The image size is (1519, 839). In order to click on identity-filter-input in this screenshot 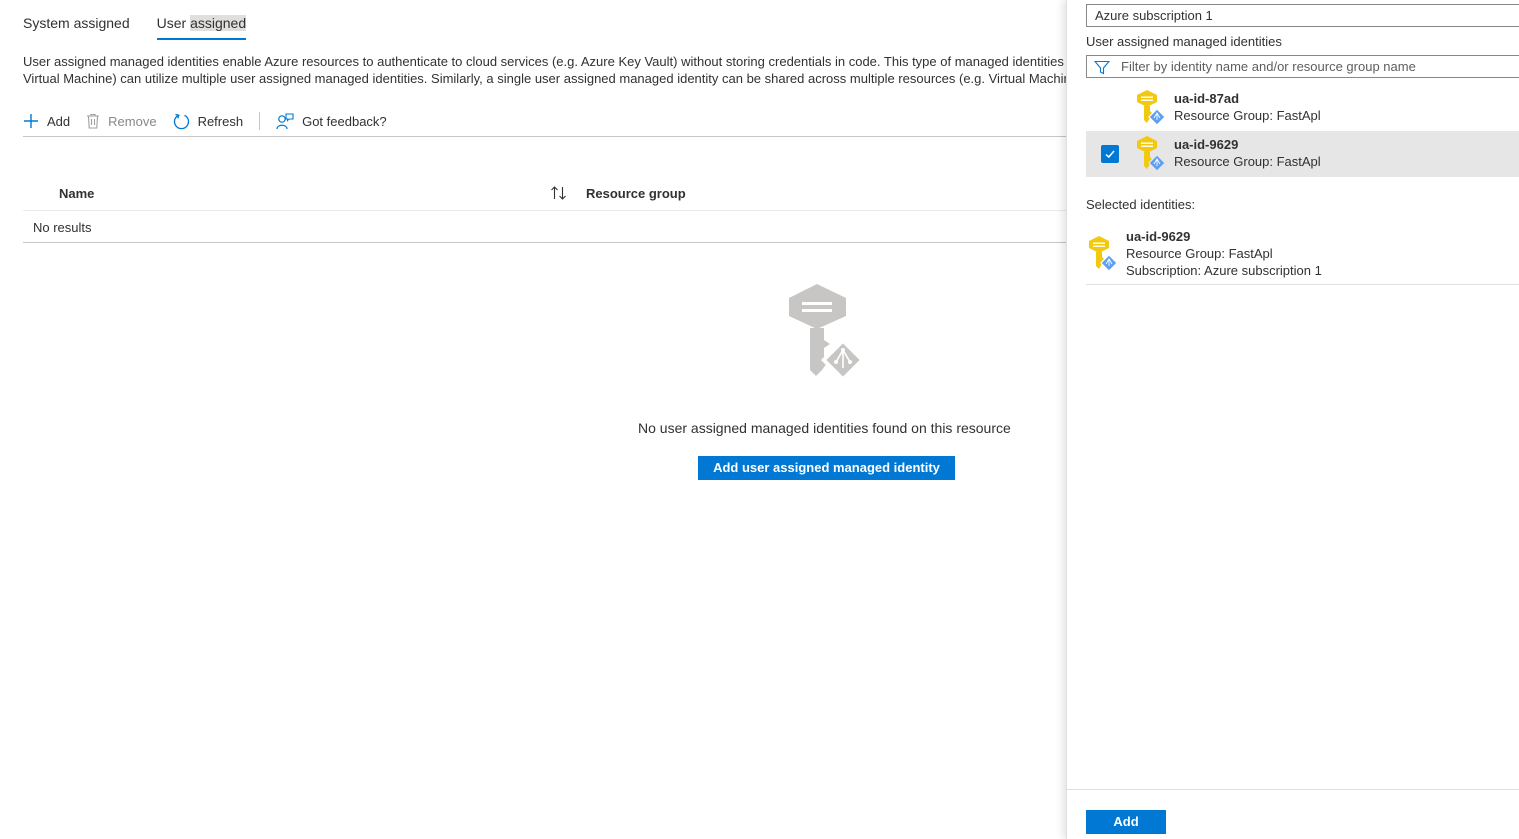, I will do `click(1316, 66)`.